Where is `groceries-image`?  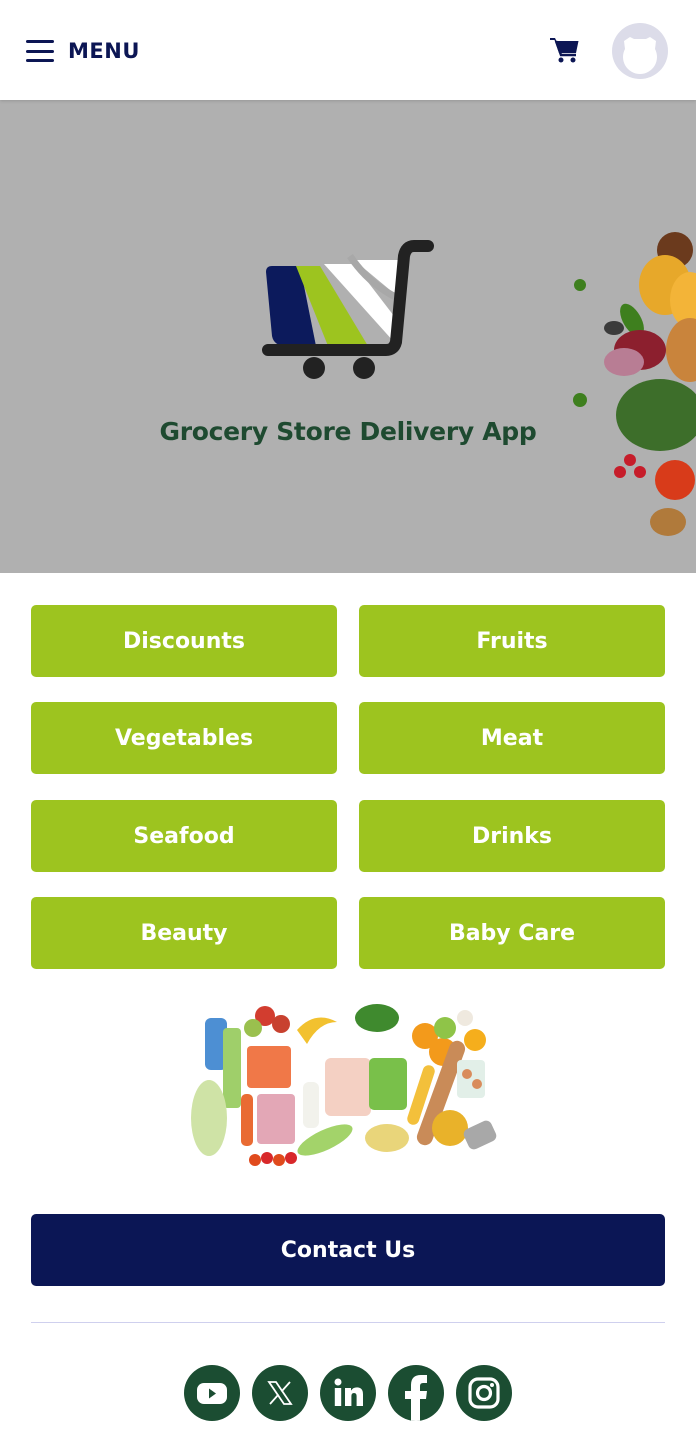 groceries-image is located at coordinates (344, 1085).